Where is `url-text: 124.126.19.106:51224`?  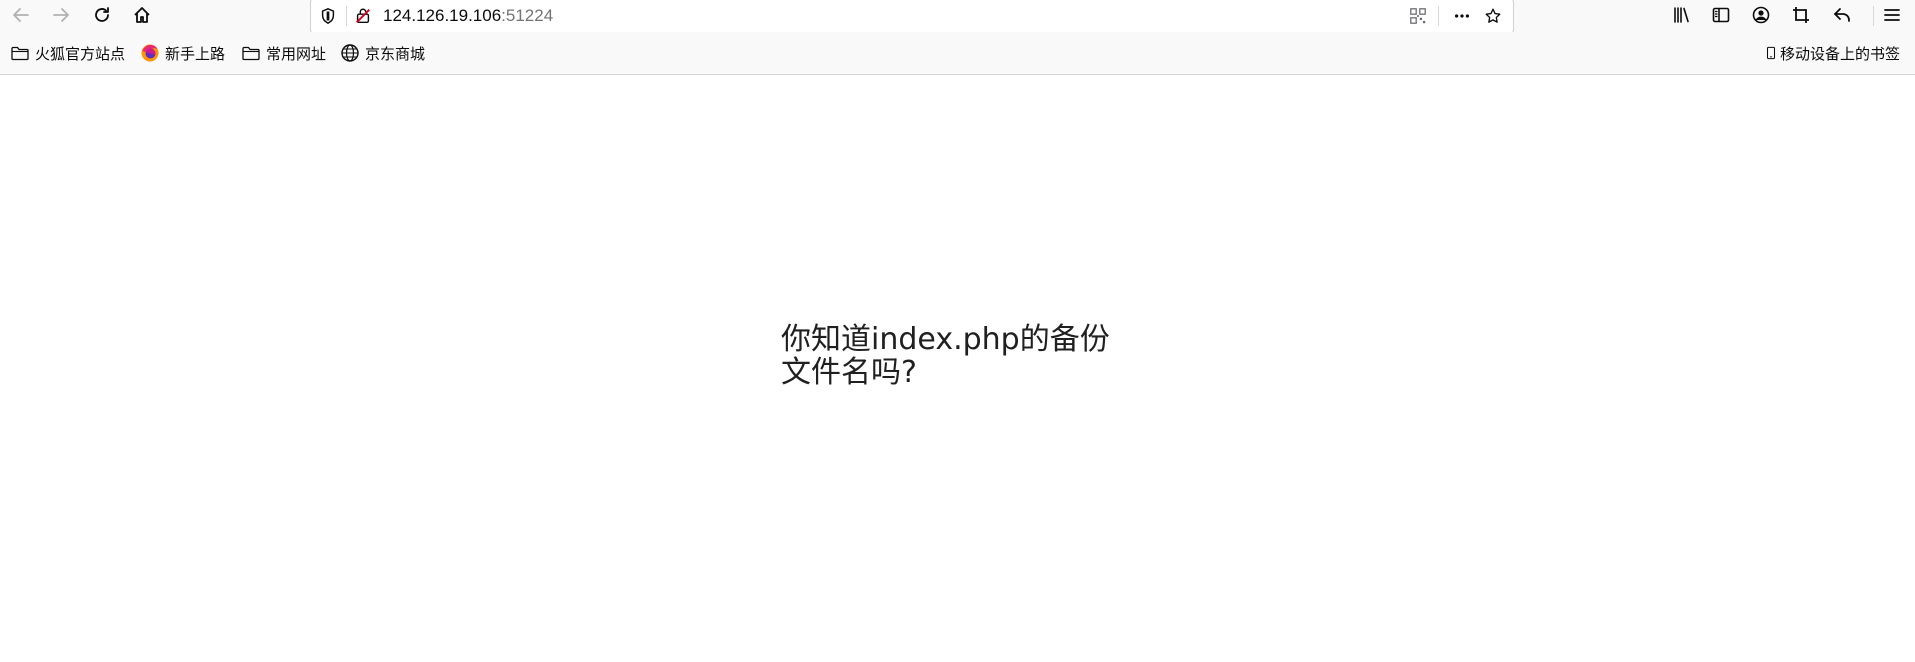 url-text: 124.126.19.106:51224 is located at coordinates (468, 16).